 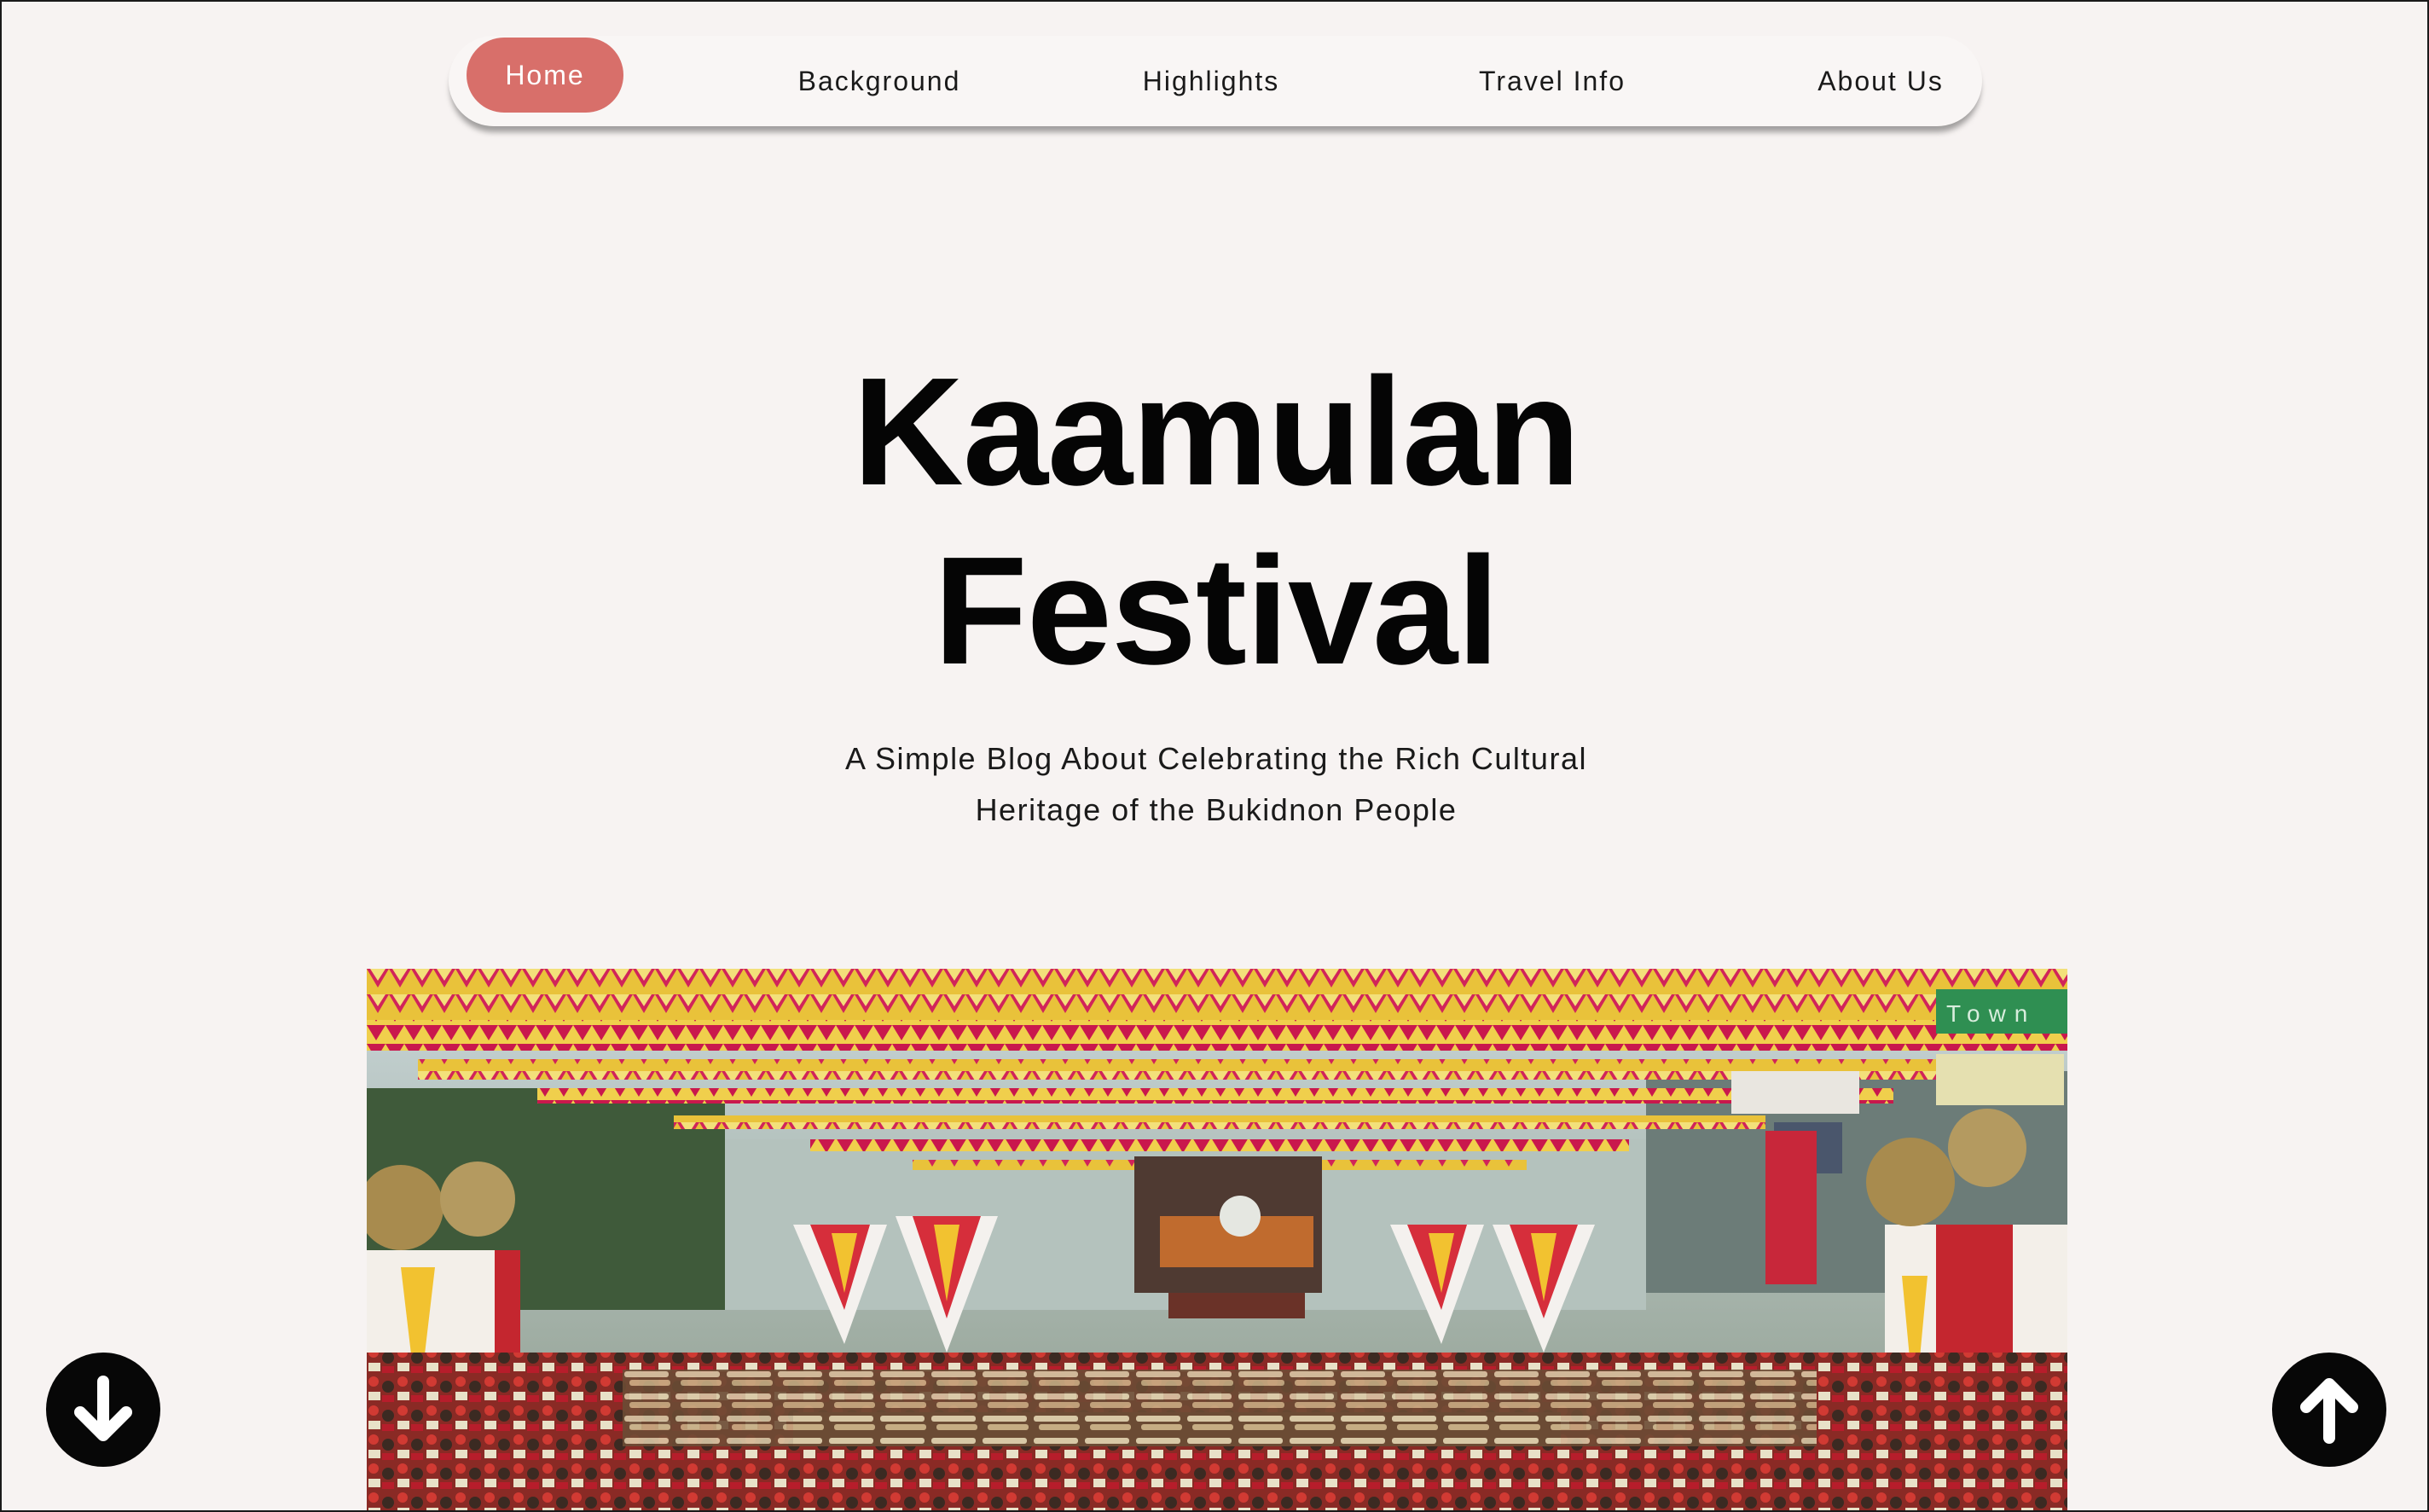 What do you see at coordinates (1991, 1013) in the screenshot?
I see `photo-sign-text: Town` at bounding box center [1991, 1013].